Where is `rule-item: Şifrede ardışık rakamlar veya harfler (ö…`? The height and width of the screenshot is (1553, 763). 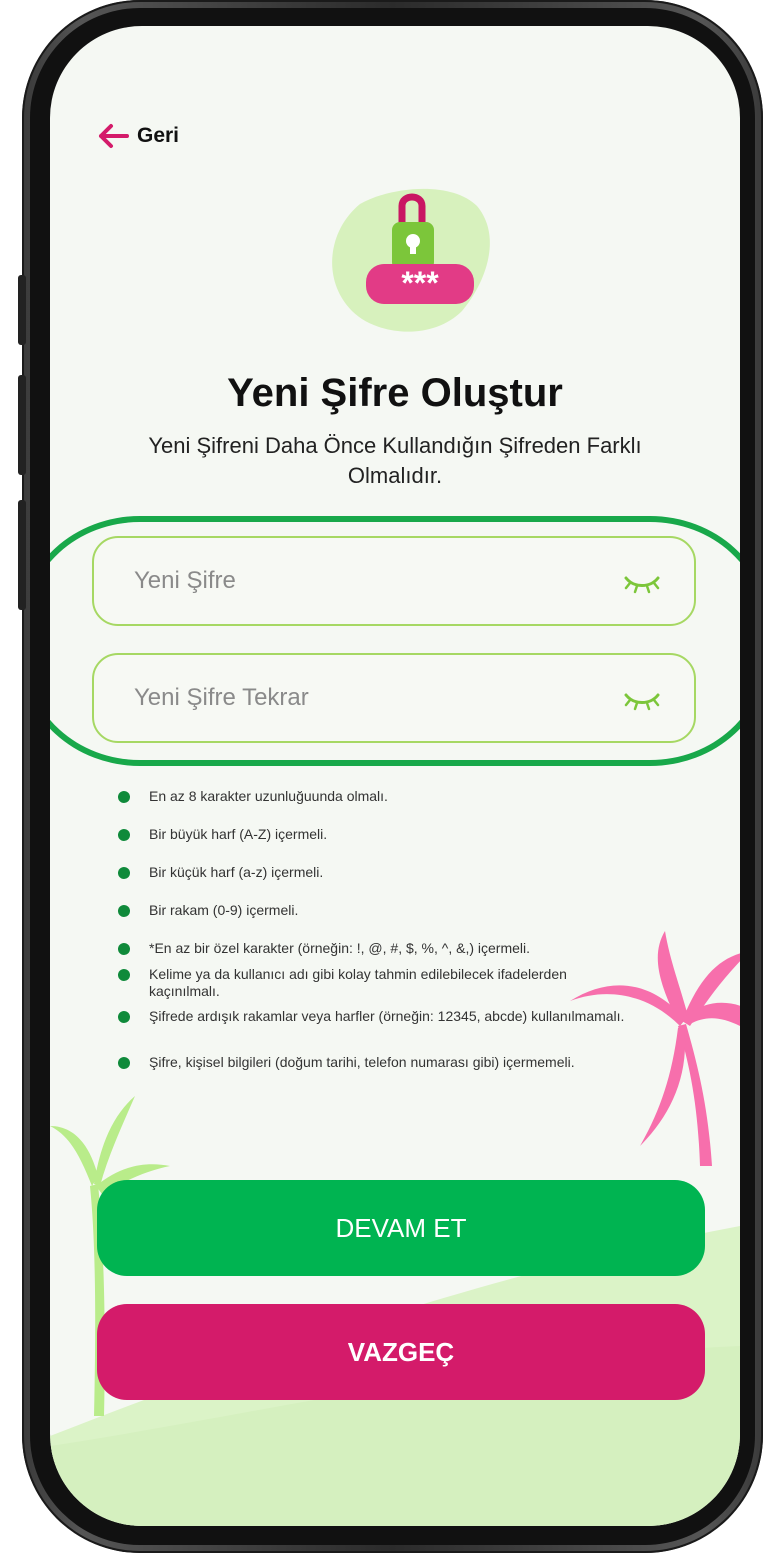
rule-item: Şifrede ardışık rakamlar veya harfler (ö… is located at coordinates (373, 1016).